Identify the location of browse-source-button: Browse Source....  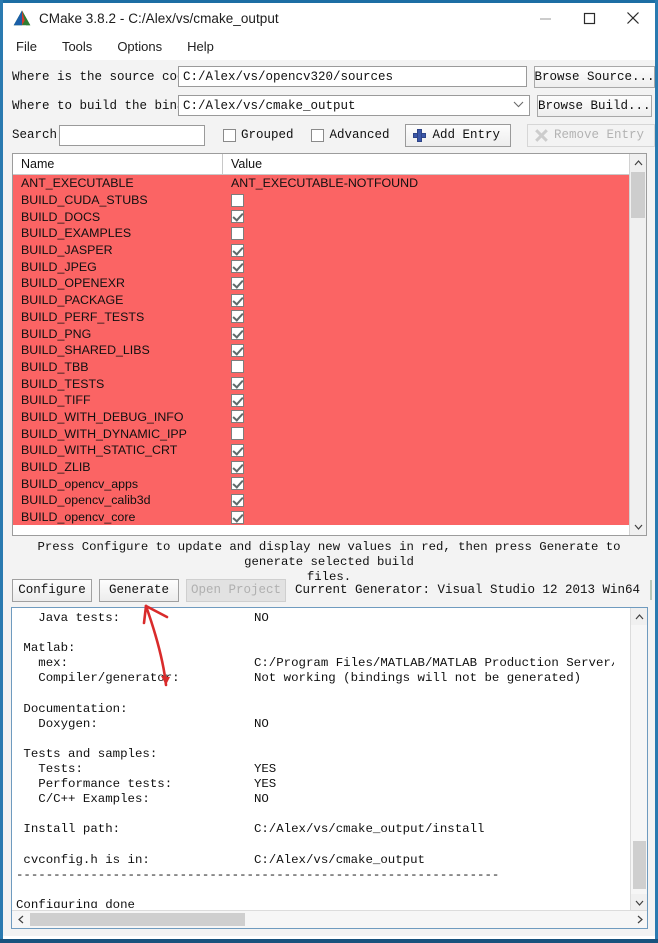
(594, 76).